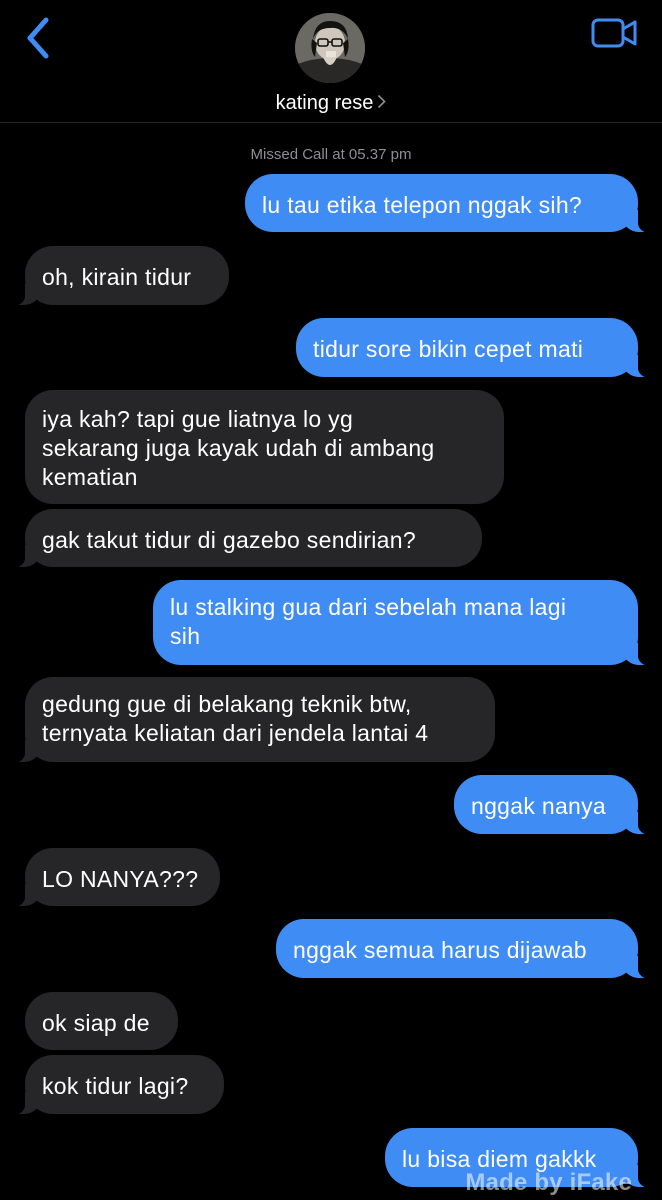 The width and height of the screenshot is (662, 1200). Describe the element at coordinates (227, 704) in the screenshot. I see `message-text: gedung gue di belakang teknik btw,` at that location.